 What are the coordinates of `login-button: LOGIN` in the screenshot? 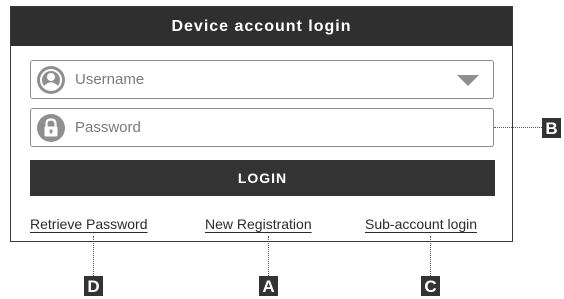 It's located at (262, 178).